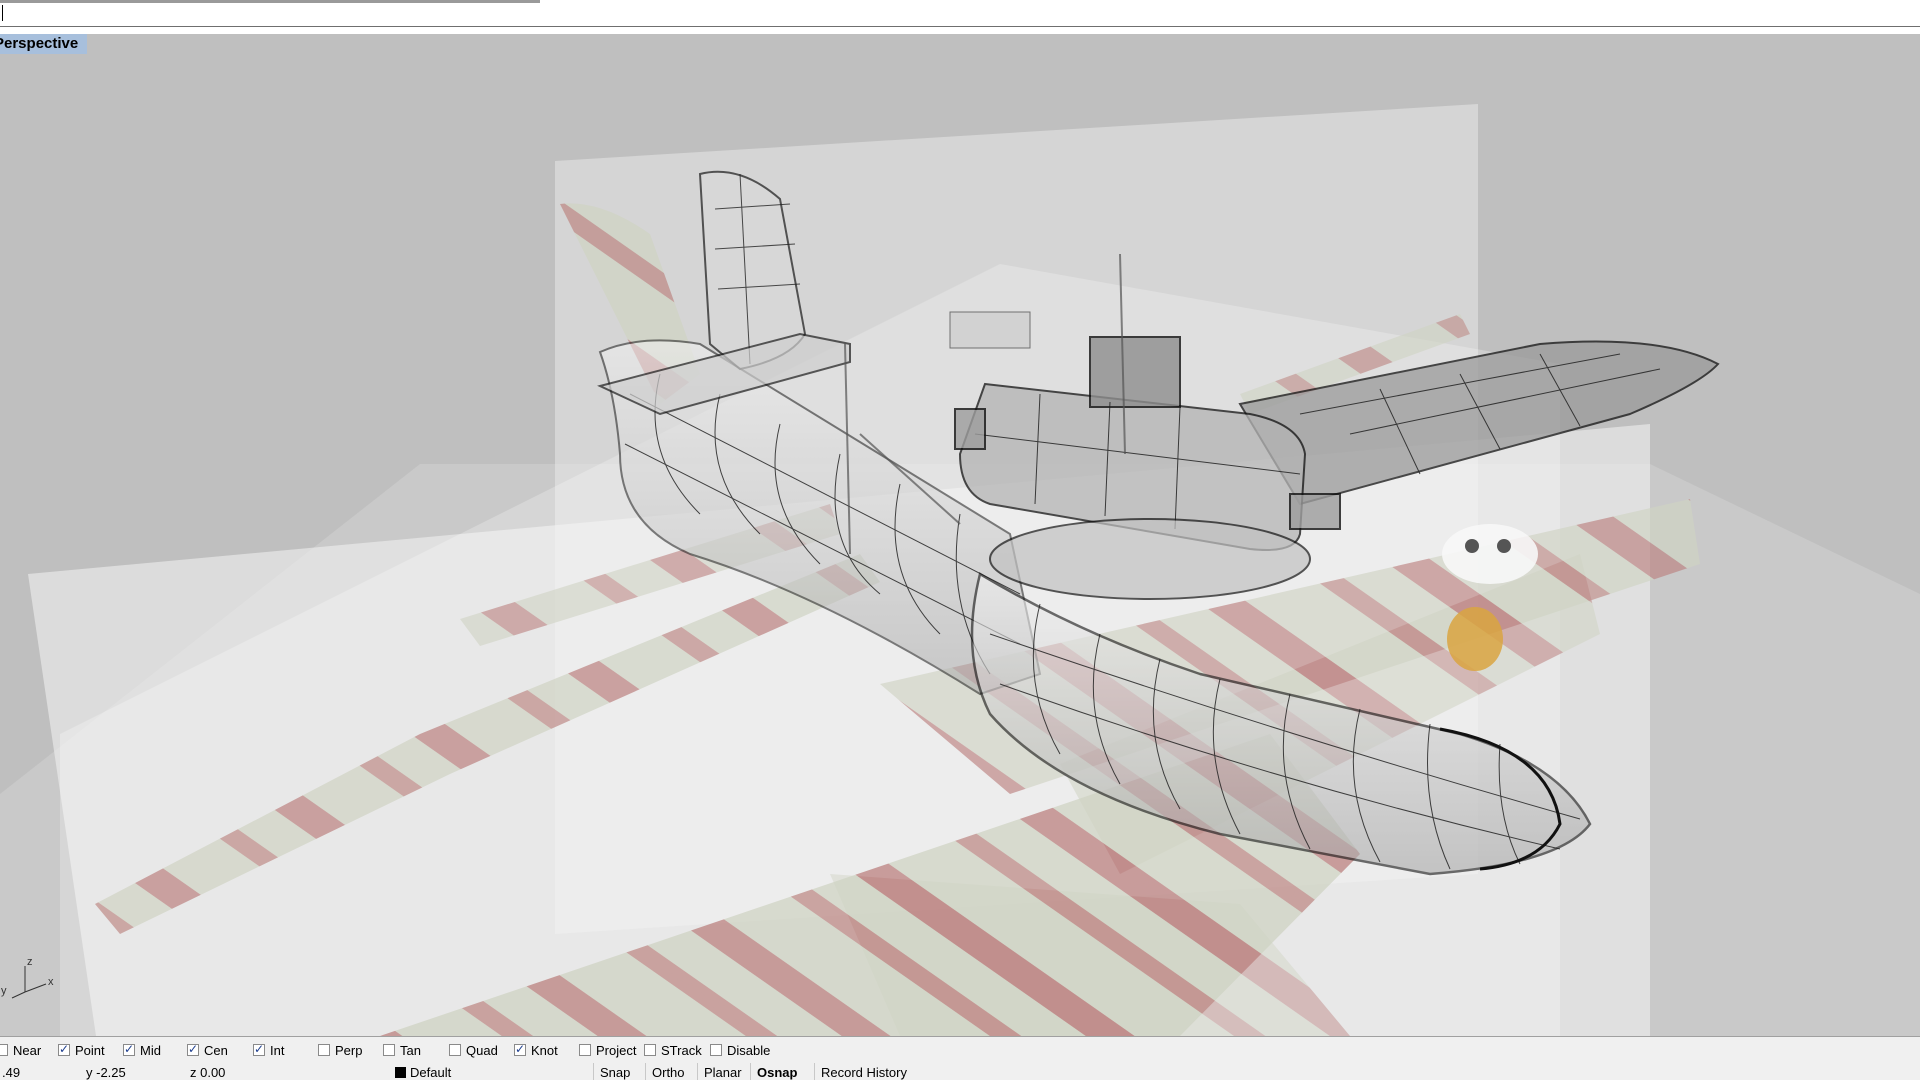  What do you see at coordinates (668, 1071) in the screenshot?
I see `ortho-button: Ortho` at bounding box center [668, 1071].